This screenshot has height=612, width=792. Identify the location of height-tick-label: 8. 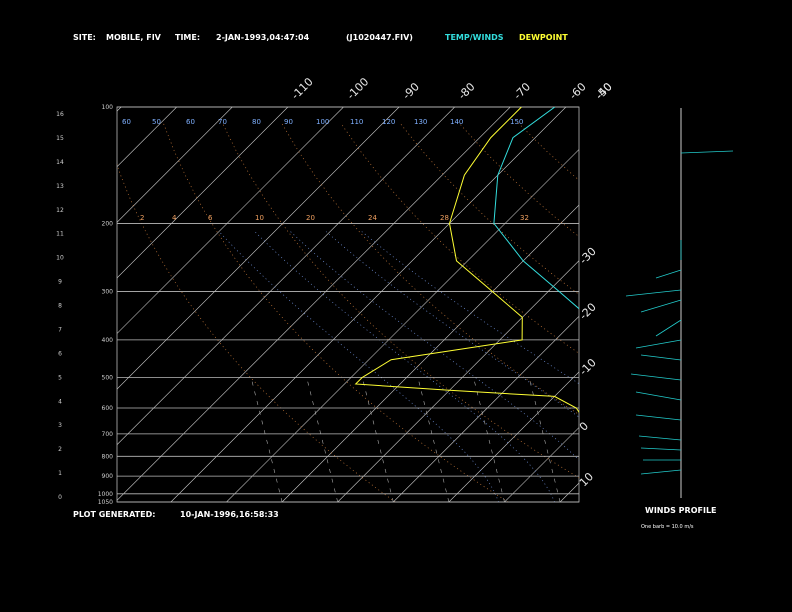
(60, 306).